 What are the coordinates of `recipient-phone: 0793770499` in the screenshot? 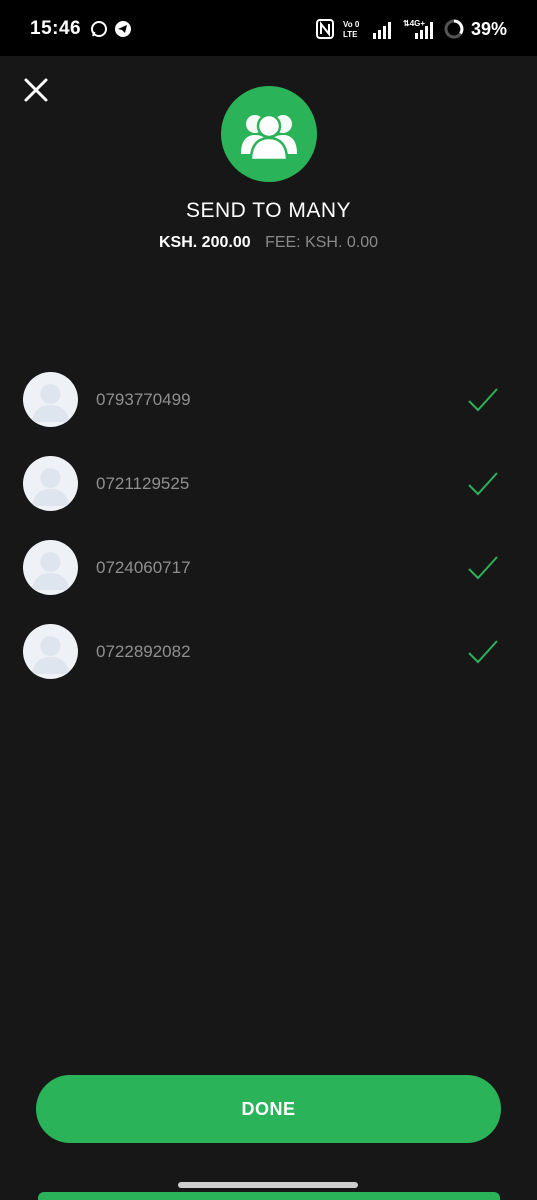 It's located at (143, 399).